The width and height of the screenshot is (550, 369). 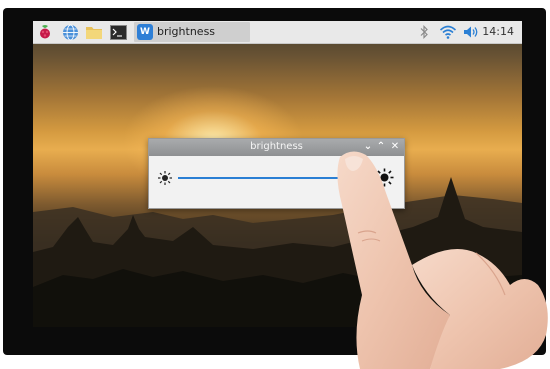 What do you see at coordinates (471, 32) in the screenshot?
I see `volume-icon` at bounding box center [471, 32].